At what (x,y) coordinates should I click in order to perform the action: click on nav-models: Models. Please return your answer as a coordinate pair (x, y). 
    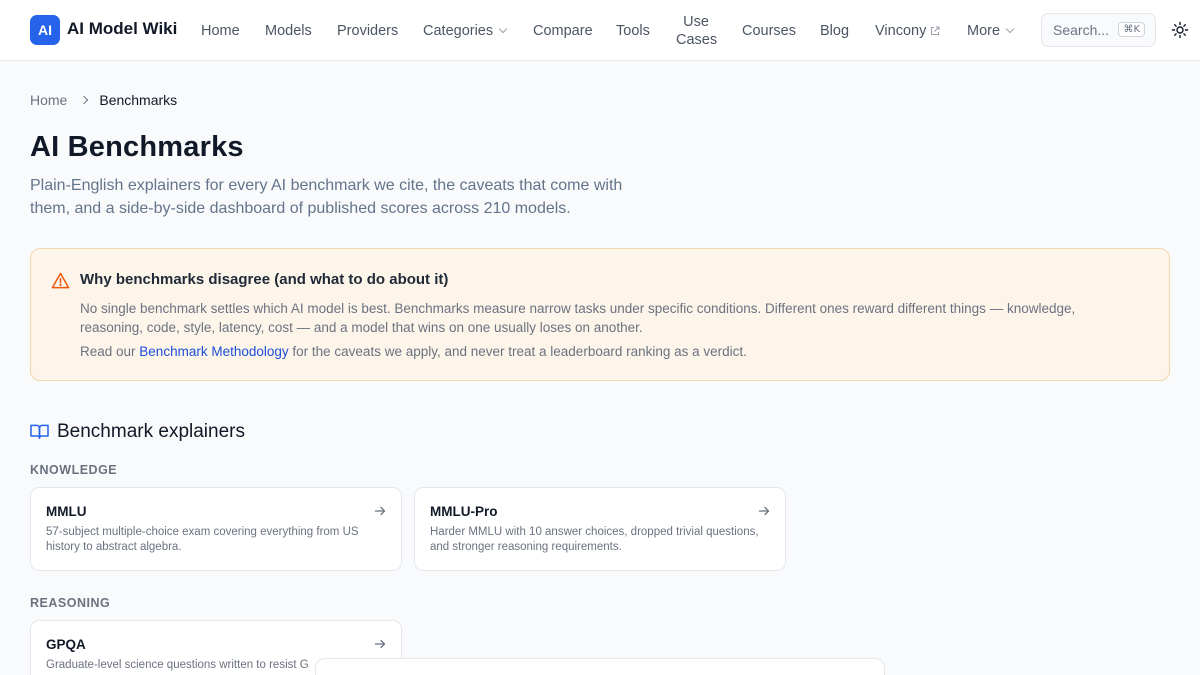
    Looking at the image, I should click on (288, 30).